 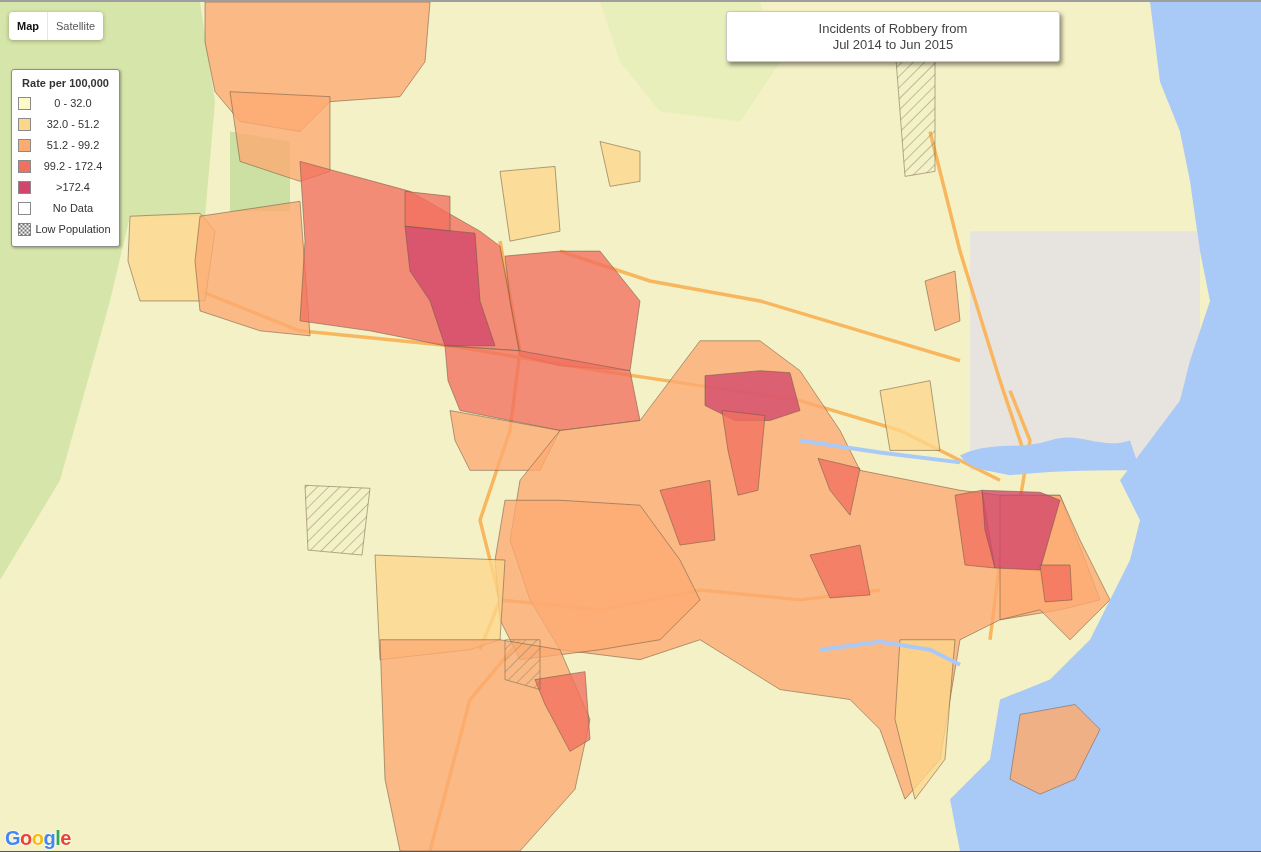 What do you see at coordinates (893, 36) in the screenshot?
I see `map-title: Incidents of Robbery from Jul 2014 to Jun 2015` at bounding box center [893, 36].